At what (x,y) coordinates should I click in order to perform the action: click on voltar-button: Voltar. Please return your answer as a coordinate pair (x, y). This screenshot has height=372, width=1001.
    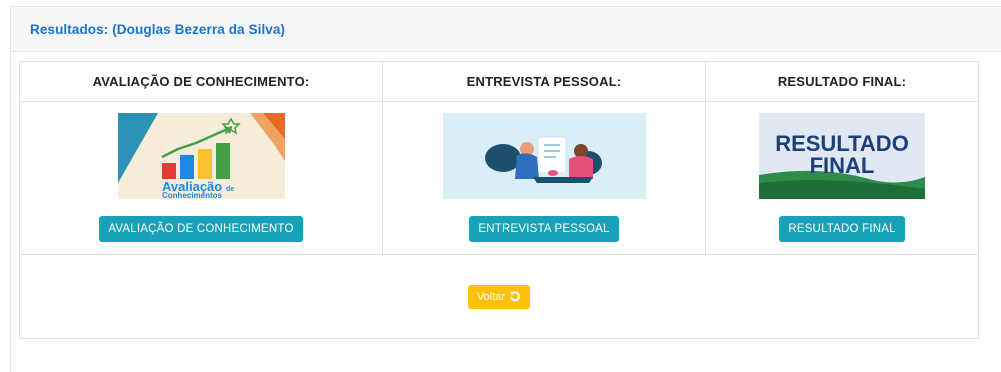
    Looking at the image, I should click on (499, 296).